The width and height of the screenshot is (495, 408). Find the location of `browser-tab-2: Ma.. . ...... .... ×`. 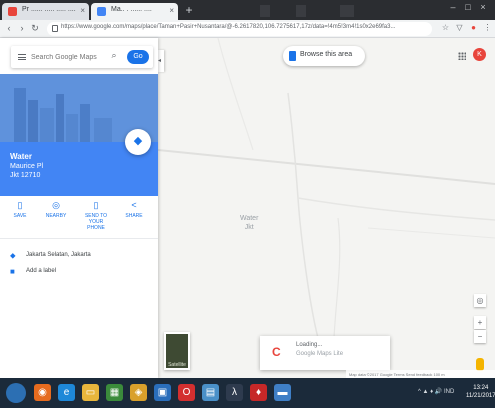

browser-tab-2: Ma.. . ...... .... × is located at coordinates (134, 11).